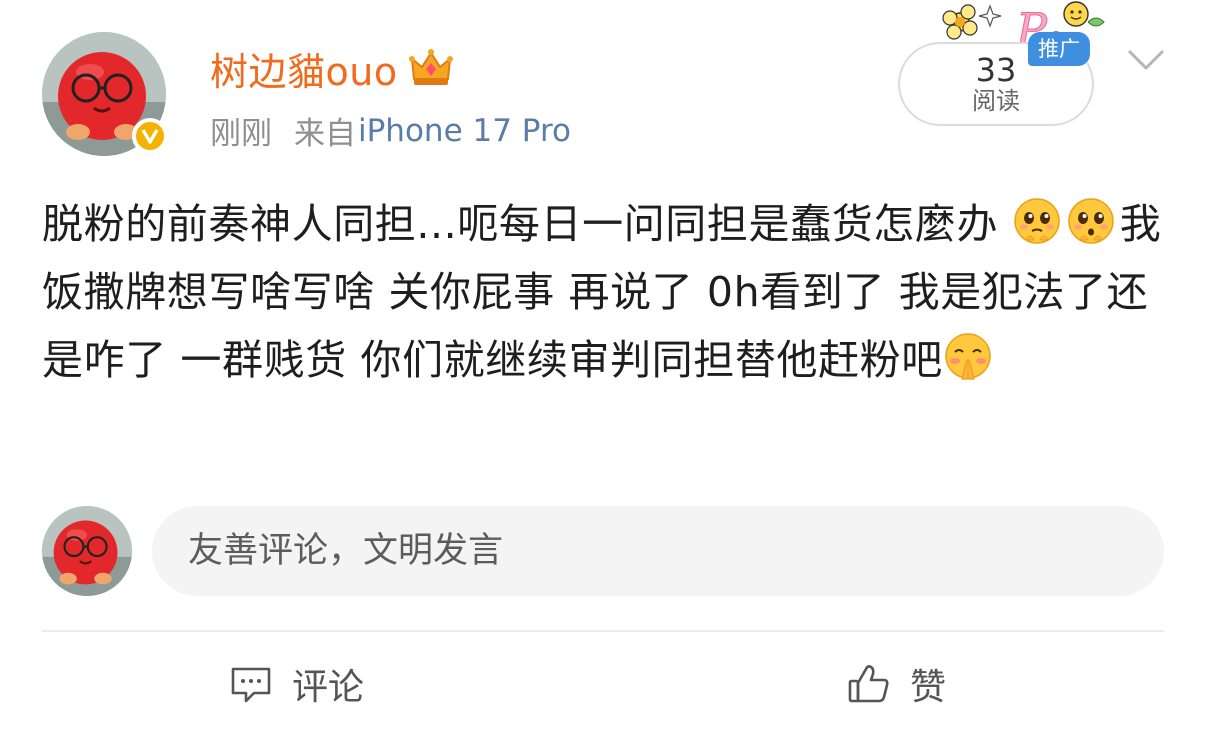 The height and width of the screenshot is (733, 1206). What do you see at coordinates (328, 687) in the screenshot?
I see `comment-label: 评论` at bounding box center [328, 687].